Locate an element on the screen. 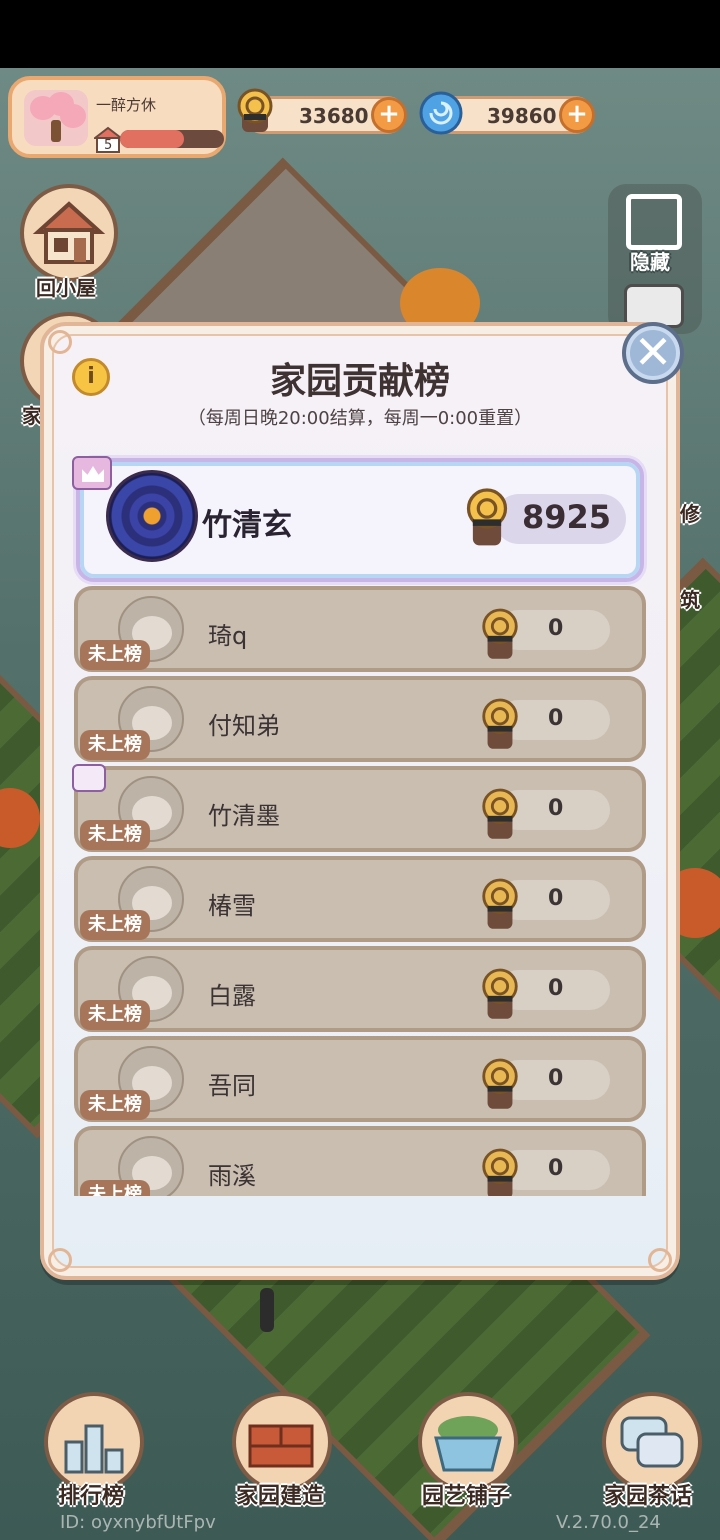 The width and height of the screenshot is (720, 1540). house-icon is located at coordinates (69, 232).